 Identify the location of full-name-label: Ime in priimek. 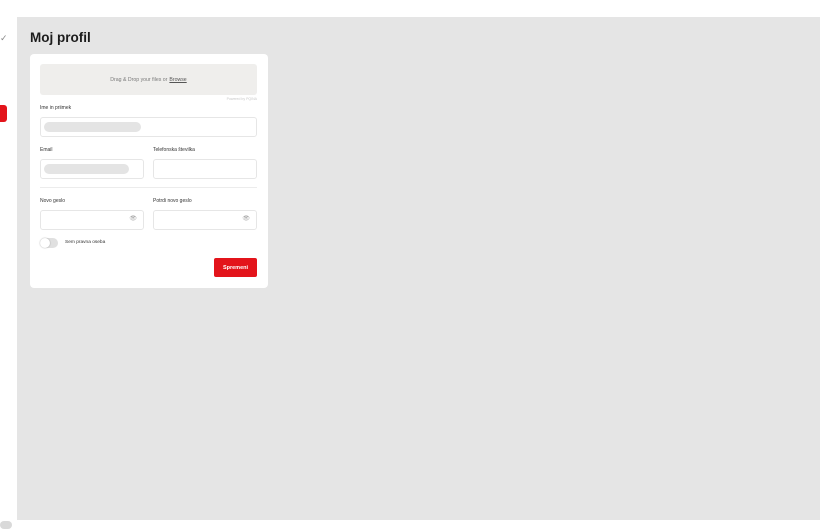
(56, 108).